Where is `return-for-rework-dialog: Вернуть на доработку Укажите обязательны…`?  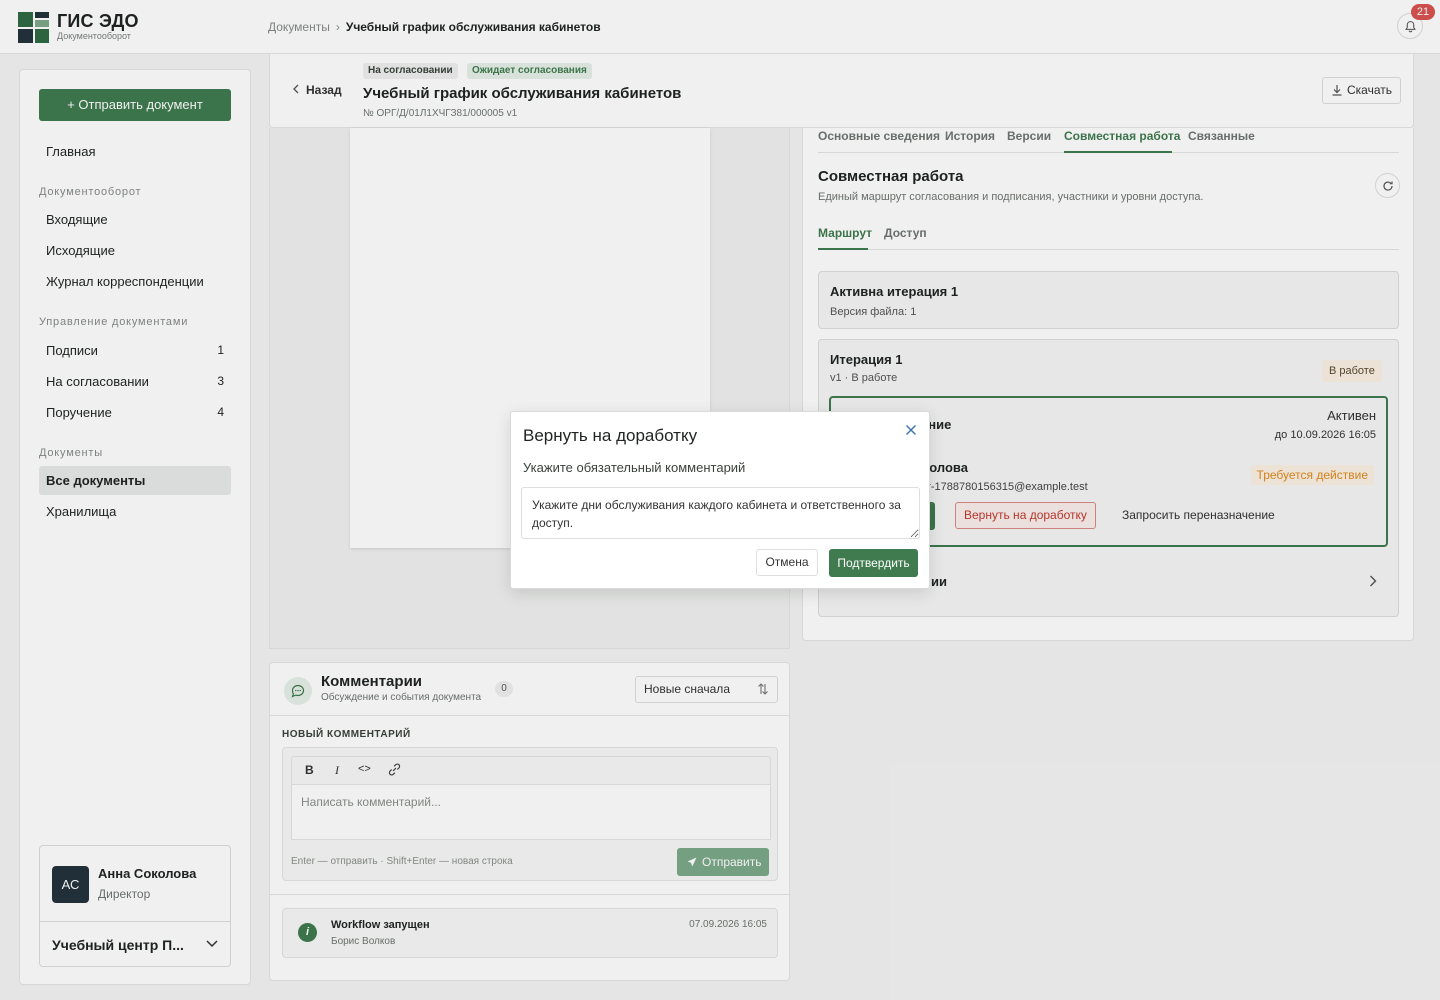
return-for-rework-dialog: Вернуть на доработку Укажите обязательны… is located at coordinates (720, 500).